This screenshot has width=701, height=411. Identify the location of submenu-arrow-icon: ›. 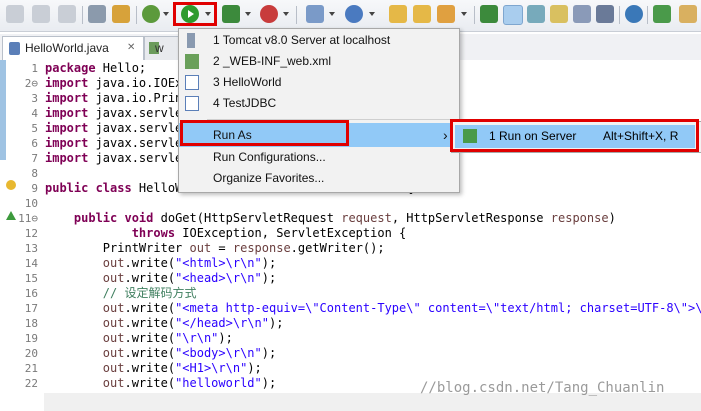
(445, 135).